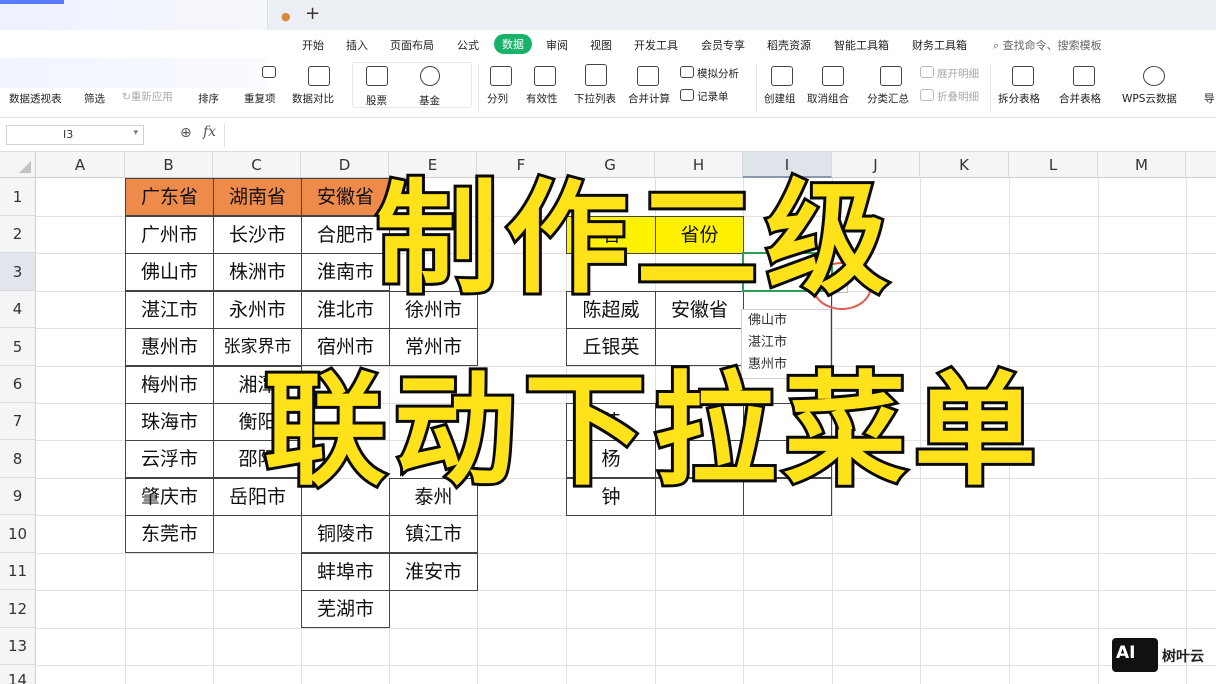 Image resolution: width=1216 pixels, height=684 pixels. What do you see at coordinates (891, 76) in the screenshot?
I see `subtotal-icon` at bounding box center [891, 76].